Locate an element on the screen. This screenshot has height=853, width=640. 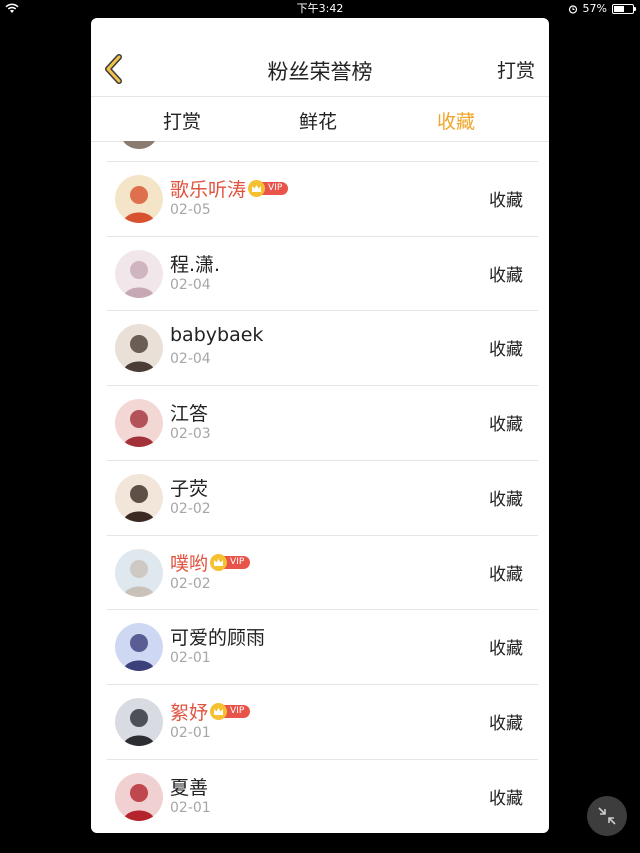
reward-button: 打赏 is located at coordinates (516, 69).